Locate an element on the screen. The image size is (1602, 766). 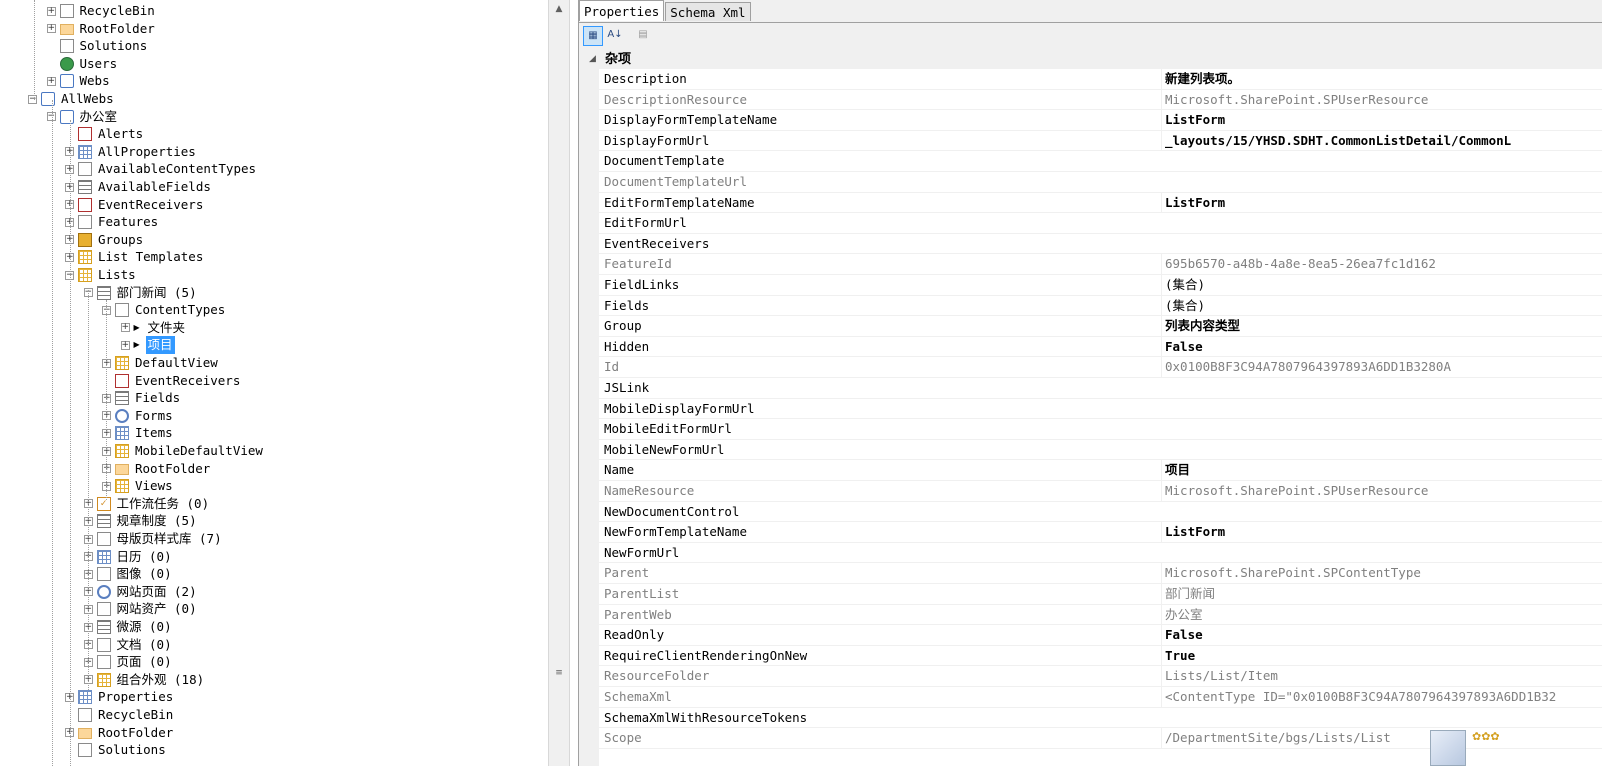
tree-node: + Forms is located at coordinates (138, 416).